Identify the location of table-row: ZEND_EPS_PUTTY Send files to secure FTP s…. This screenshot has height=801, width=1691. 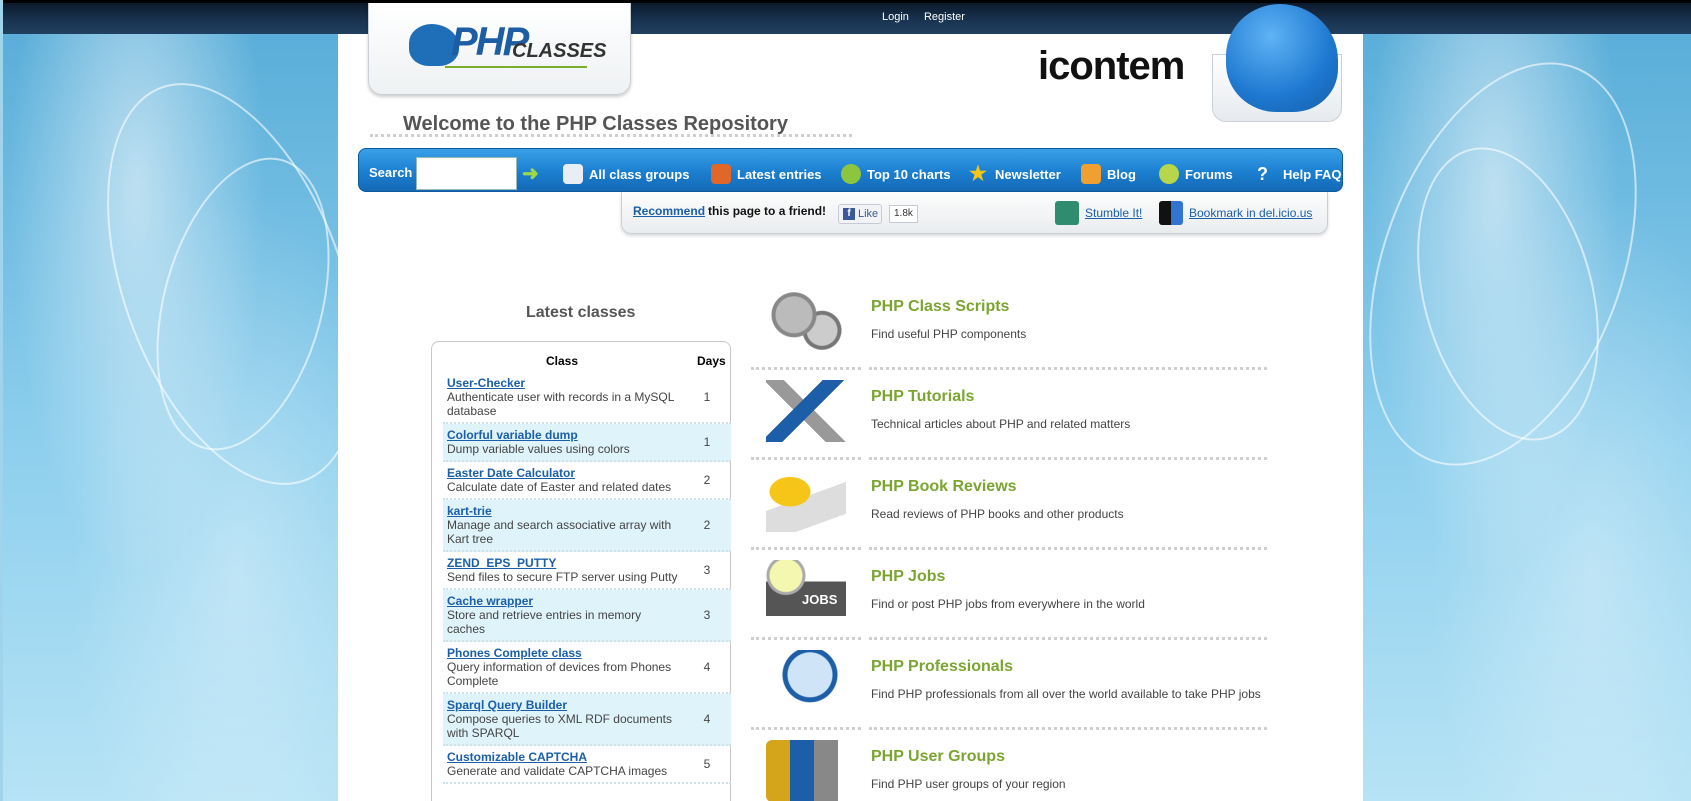
(587, 571).